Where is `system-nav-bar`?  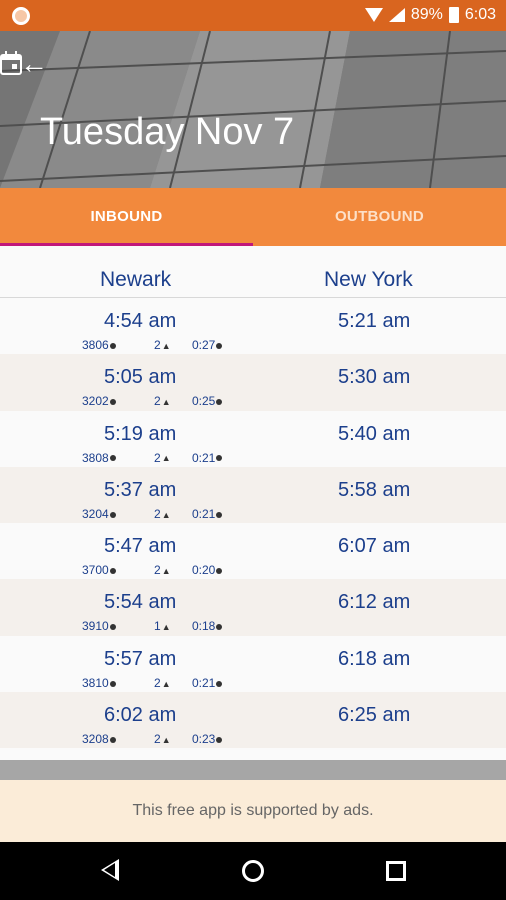 system-nav-bar is located at coordinates (253, 871).